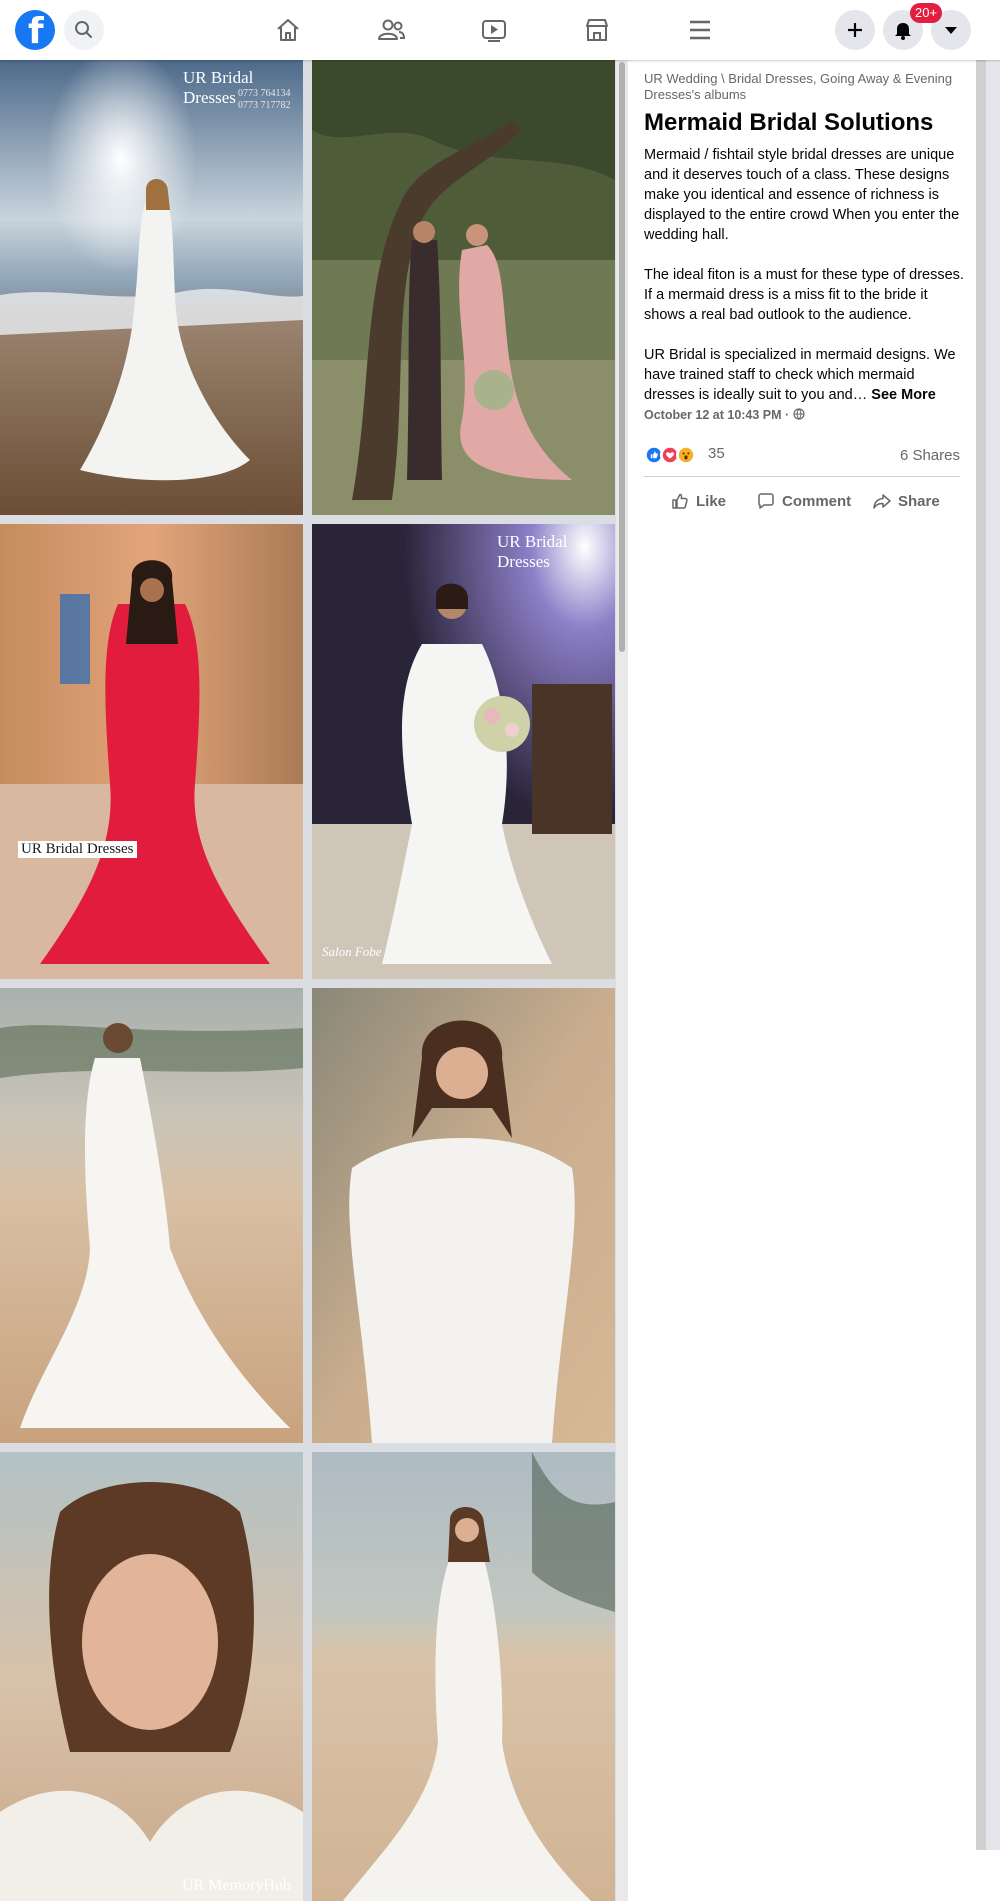 The height and width of the screenshot is (1901, 1000). What do you see at coordinates (463, 1676) in the screenshot?
I see `photo-bride-full` at bounding box center [463, 1676].